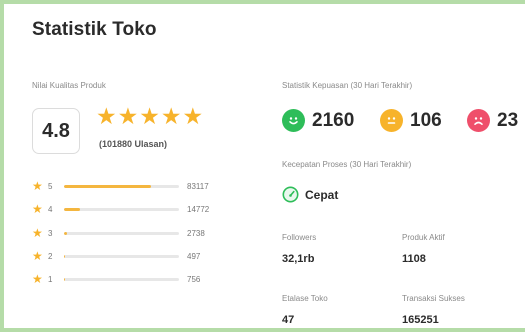  Describe the element at coordinates (50, 279) in the screenshot. I see `rating-star-label: 1` at that location.